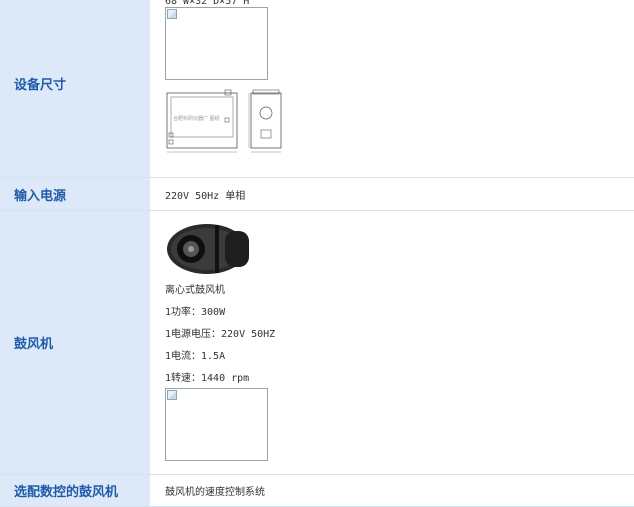 The width and height of the screenshot is (634, 507). I want to click on control-label: 选配数控的鼓风机, so click(75, 490).